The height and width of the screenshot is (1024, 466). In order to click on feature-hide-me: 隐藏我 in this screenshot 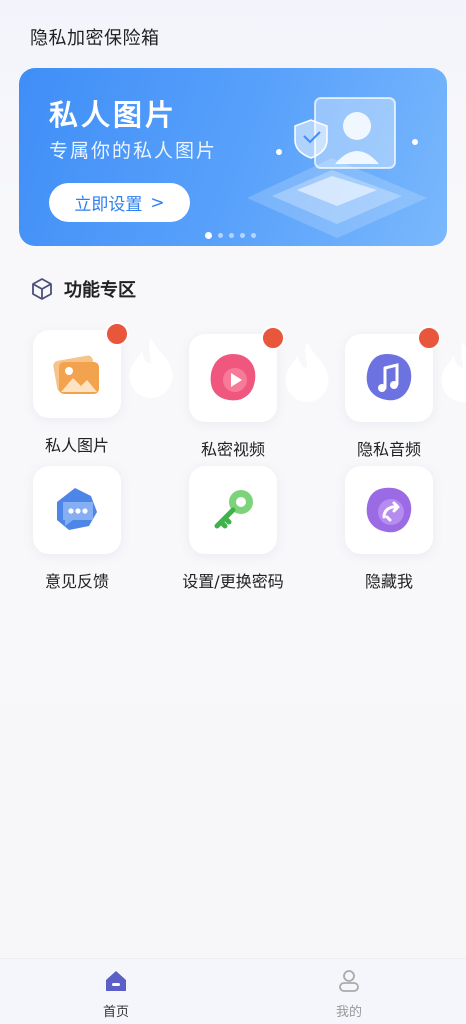, I will do `click(389, 529)`.